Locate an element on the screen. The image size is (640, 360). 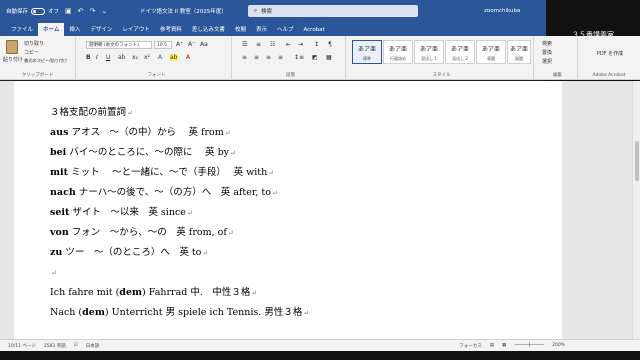
cut-button: 切り取り is located at coordinates (34, 43).